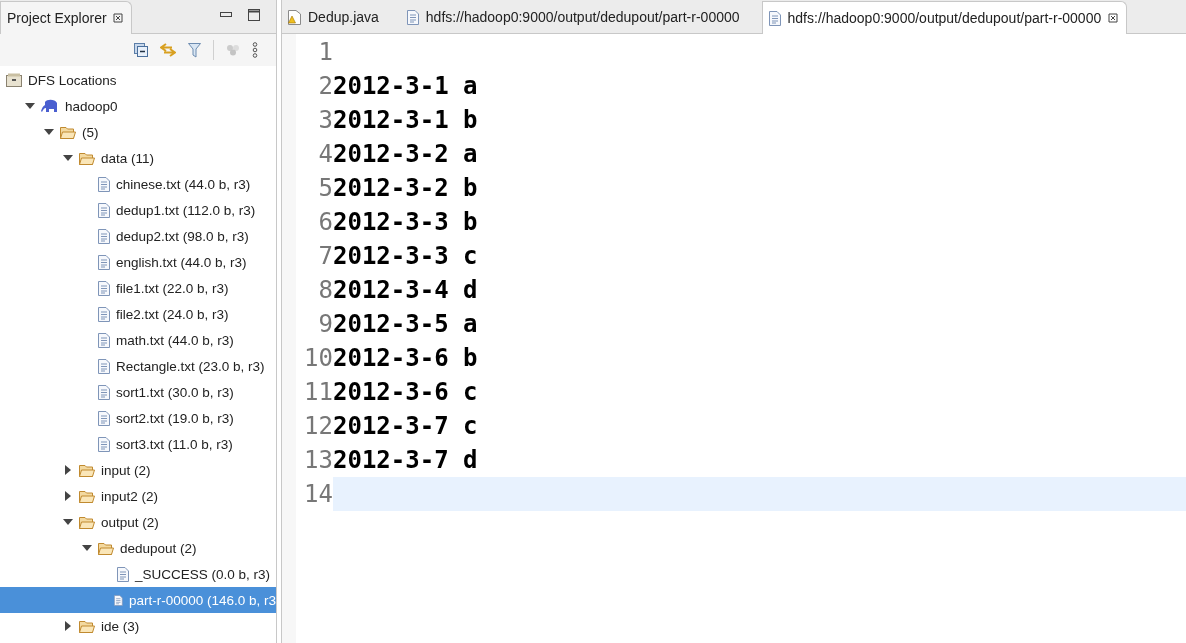  I want to click on tree-item: data (11), so click(138, 158).